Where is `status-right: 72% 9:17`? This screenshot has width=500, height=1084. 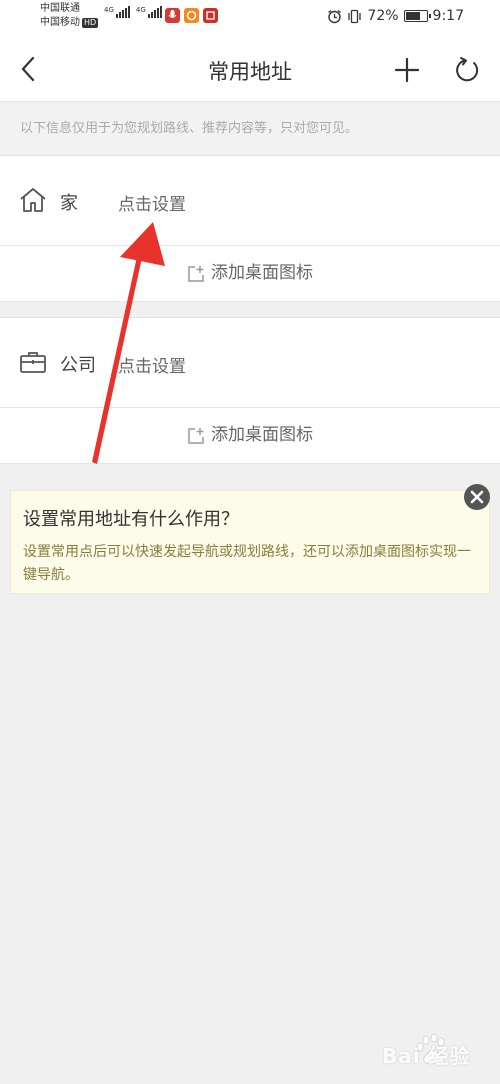 status-right: 72% 9:17 is located at coordinates (395, 16).